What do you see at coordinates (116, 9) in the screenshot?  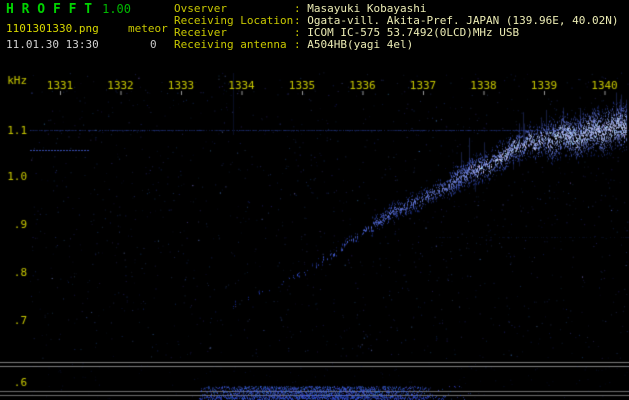 I see `app-version: 1.00` at bounding box center [116, 9].